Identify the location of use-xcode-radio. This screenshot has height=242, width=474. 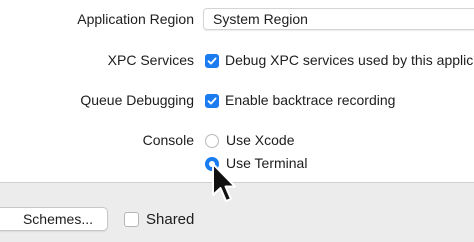
(212, 140).